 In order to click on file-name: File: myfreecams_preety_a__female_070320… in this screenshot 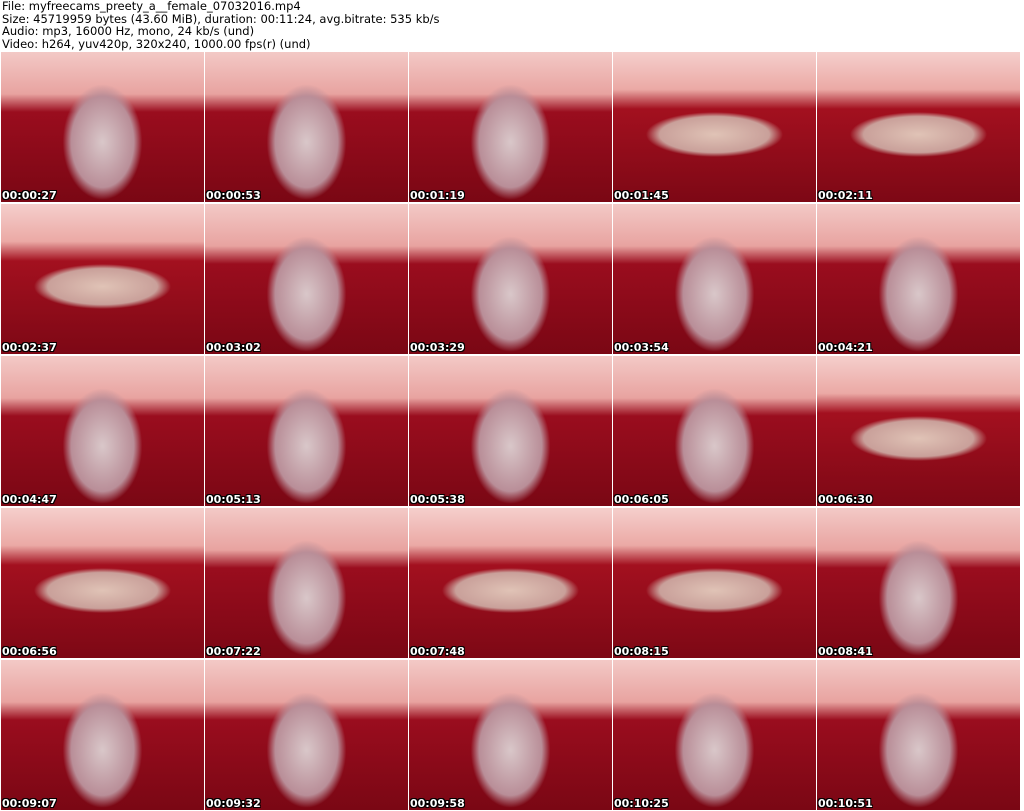, I will do `click(151, 6)`.